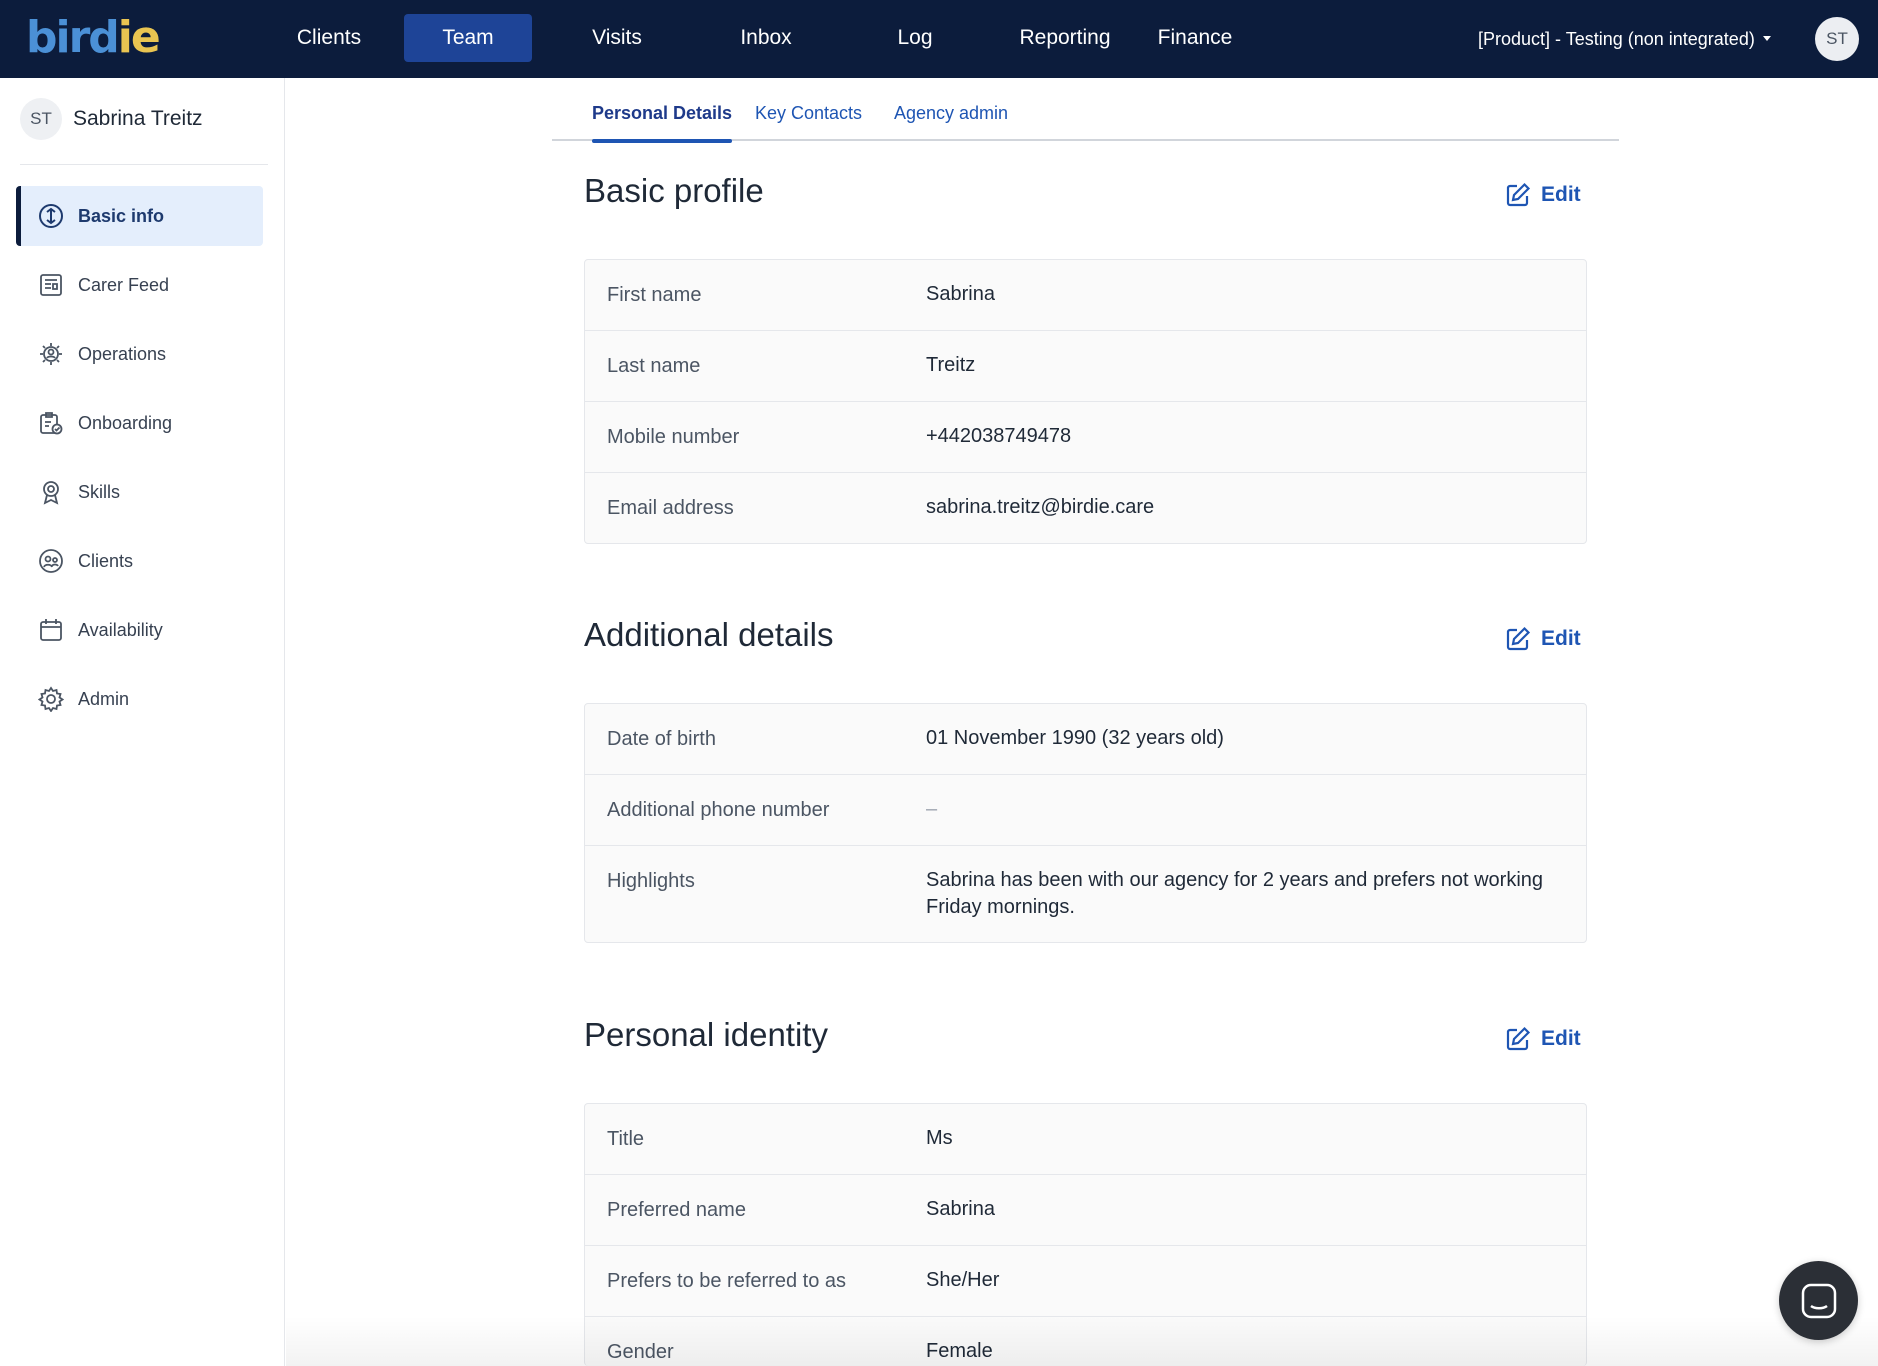 The image size is (1878, 1366). Describe the element at coordinates (959, 1351) in the screenshot. I see `row-value: Female` at that location.